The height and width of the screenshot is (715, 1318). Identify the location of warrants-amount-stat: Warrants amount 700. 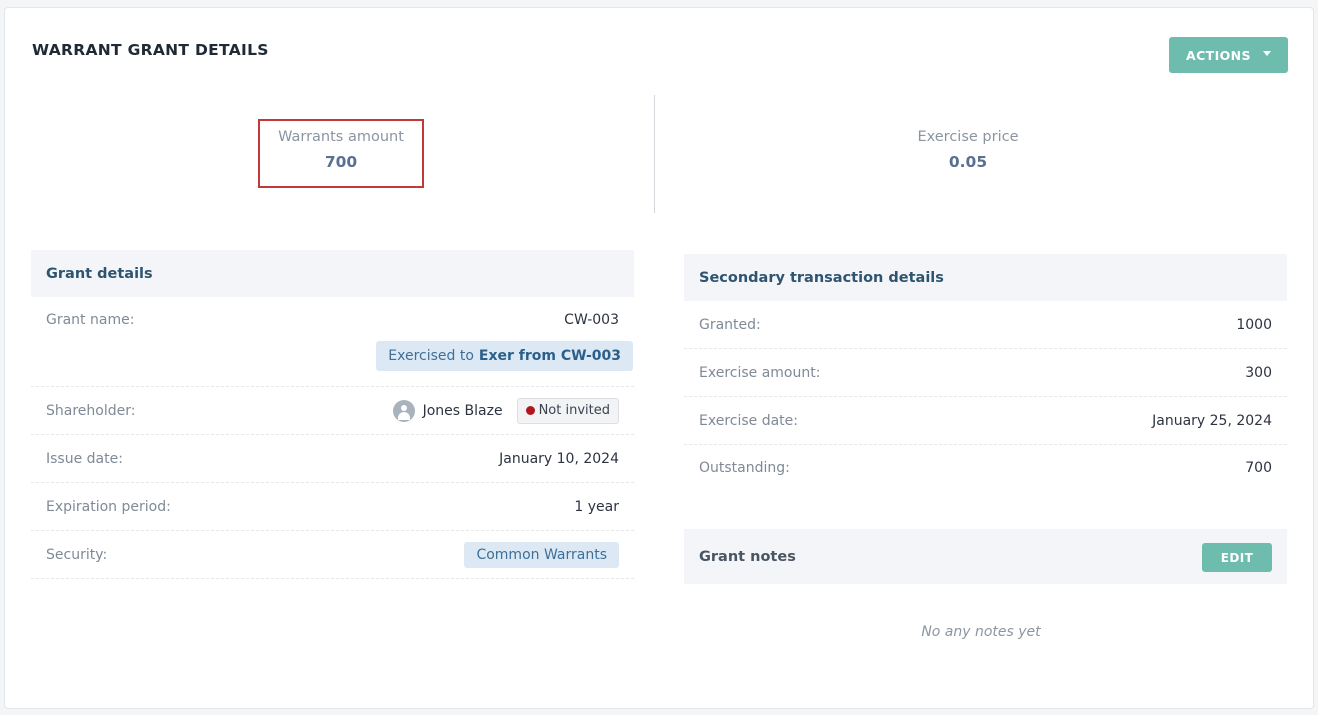
(341, 153).